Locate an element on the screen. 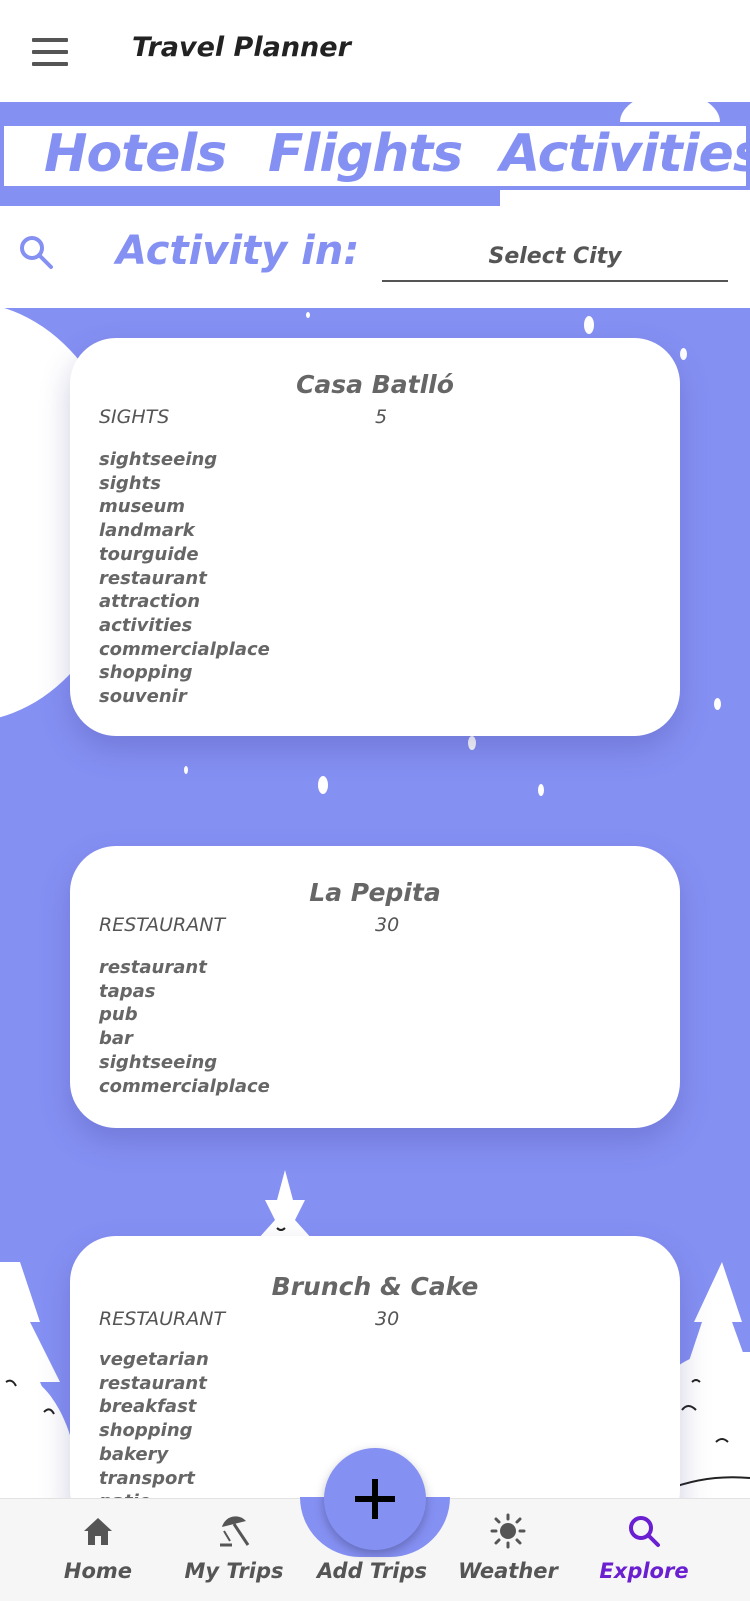 The width and height of the screenshot is (750, 1601). plus-icon is located at coordinates (375, 1499).